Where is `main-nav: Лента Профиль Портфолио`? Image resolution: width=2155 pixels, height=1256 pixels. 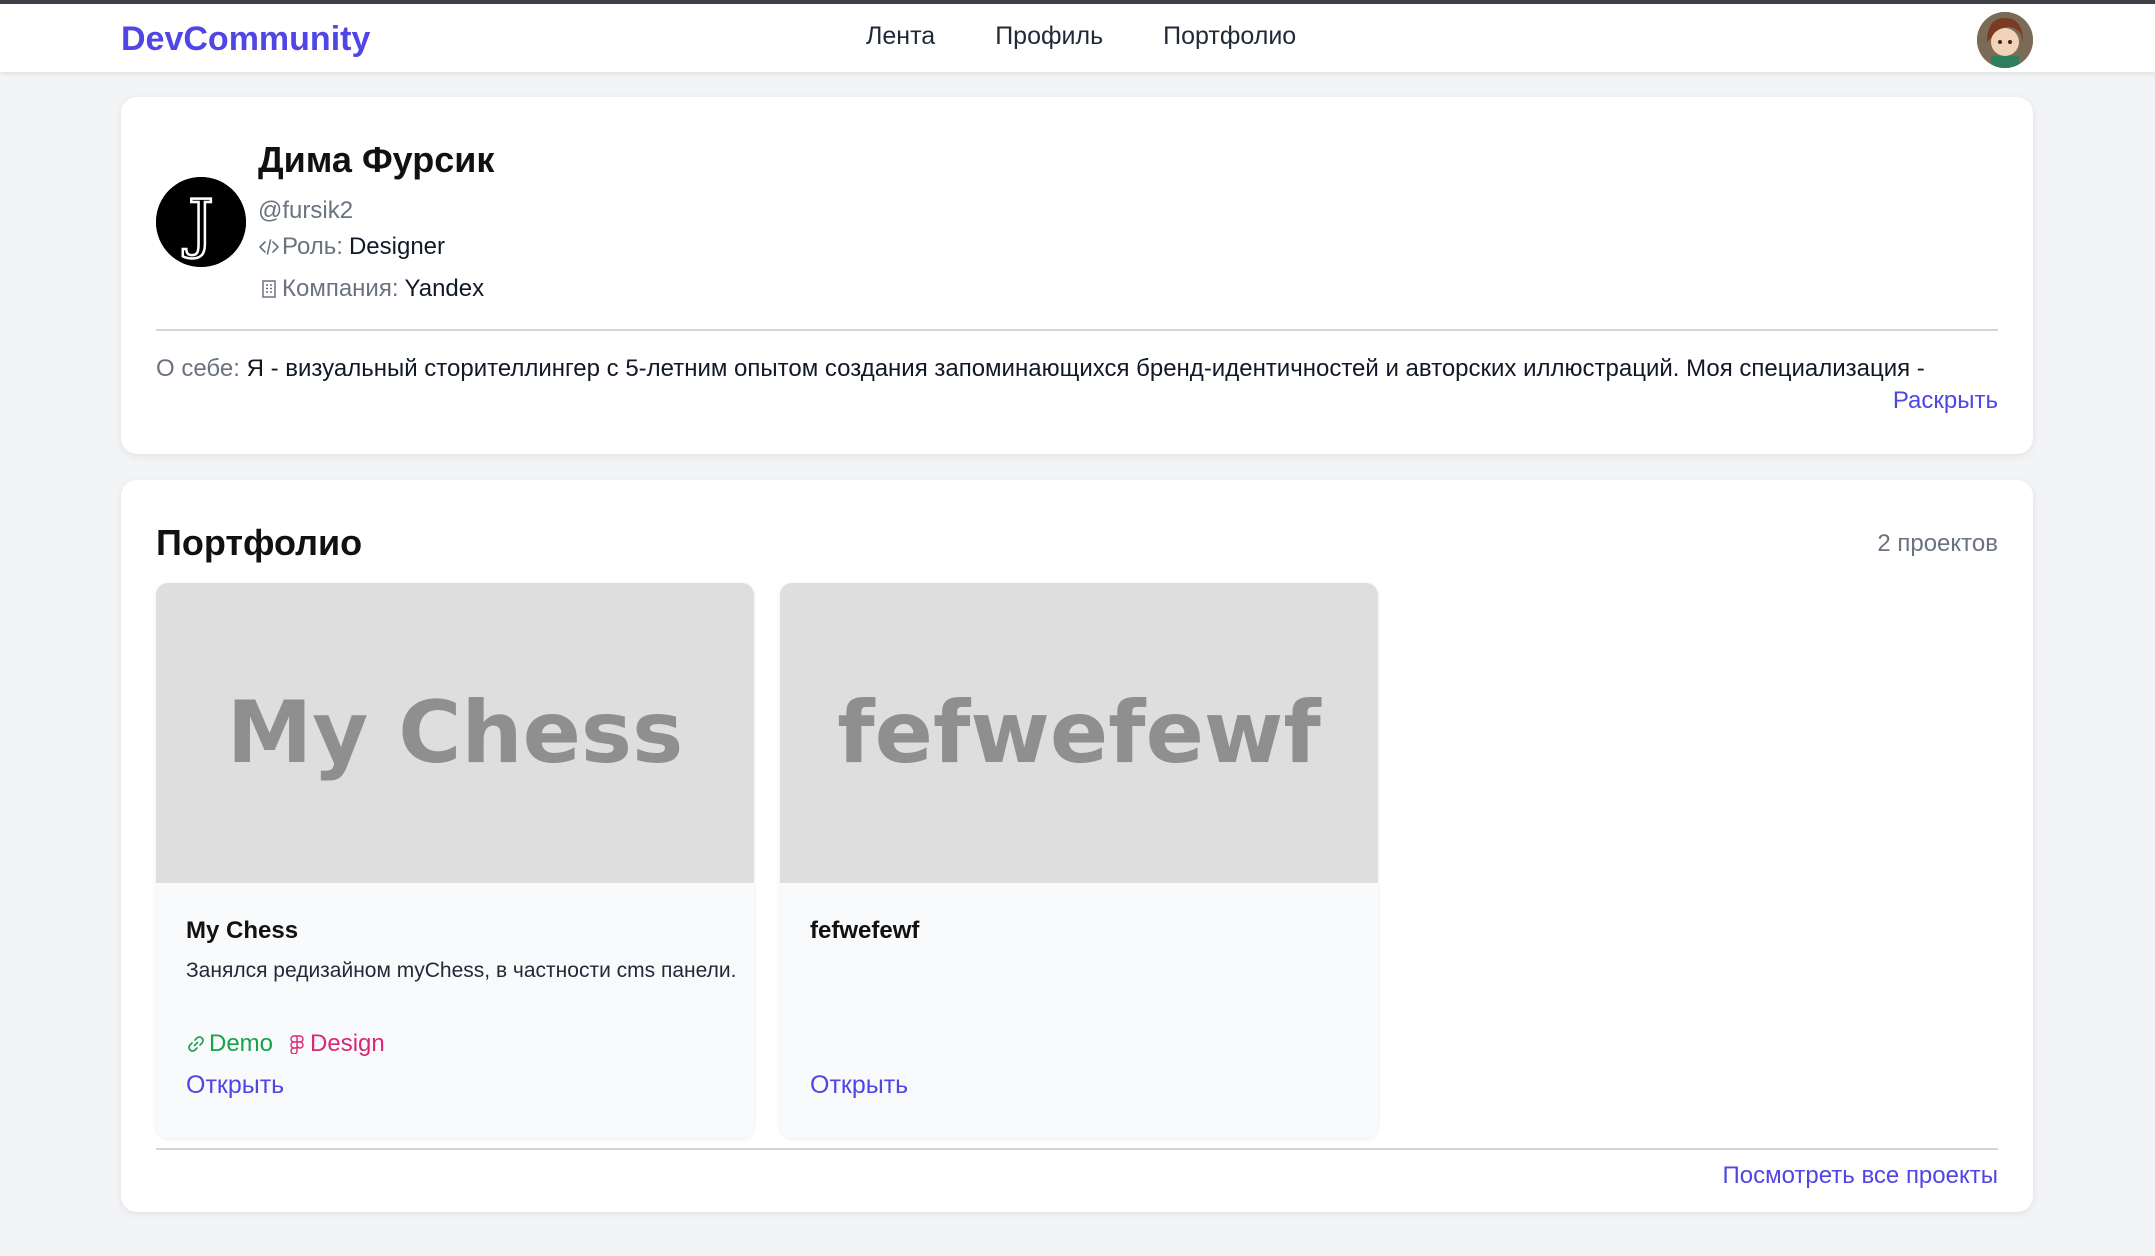 main-nav: Лента Профиль Портфолио is located at coordinates (1081, 36).